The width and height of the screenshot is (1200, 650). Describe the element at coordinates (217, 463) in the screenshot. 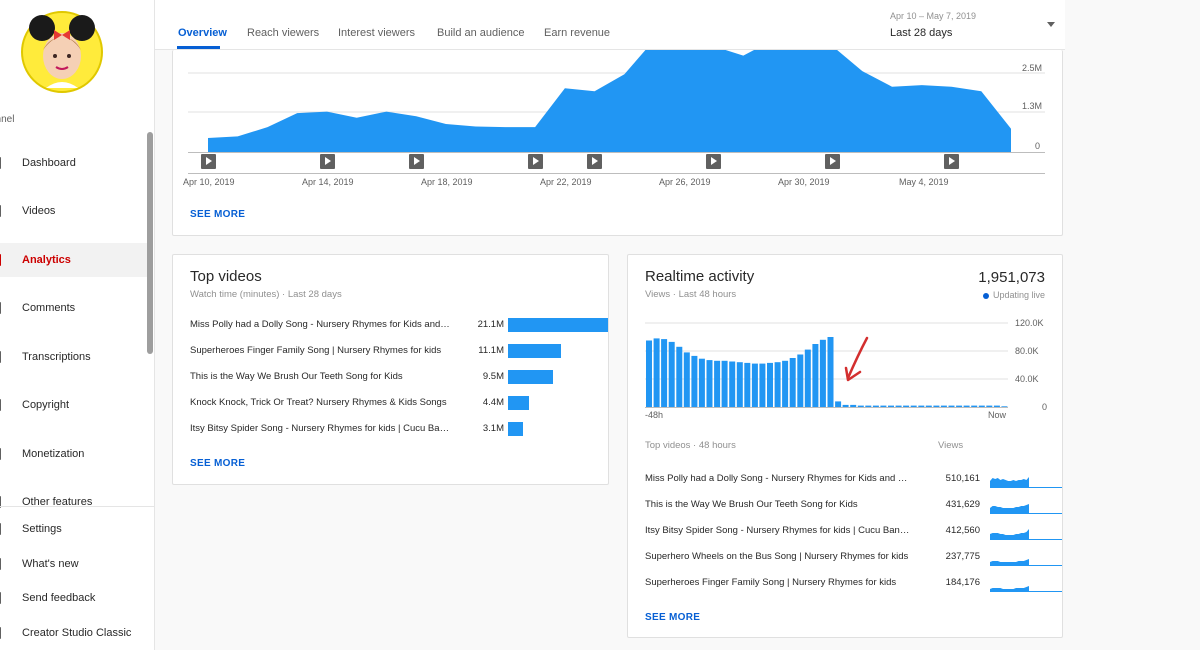

I see `top-videos-see-more-link: SEE MORE` at that location.